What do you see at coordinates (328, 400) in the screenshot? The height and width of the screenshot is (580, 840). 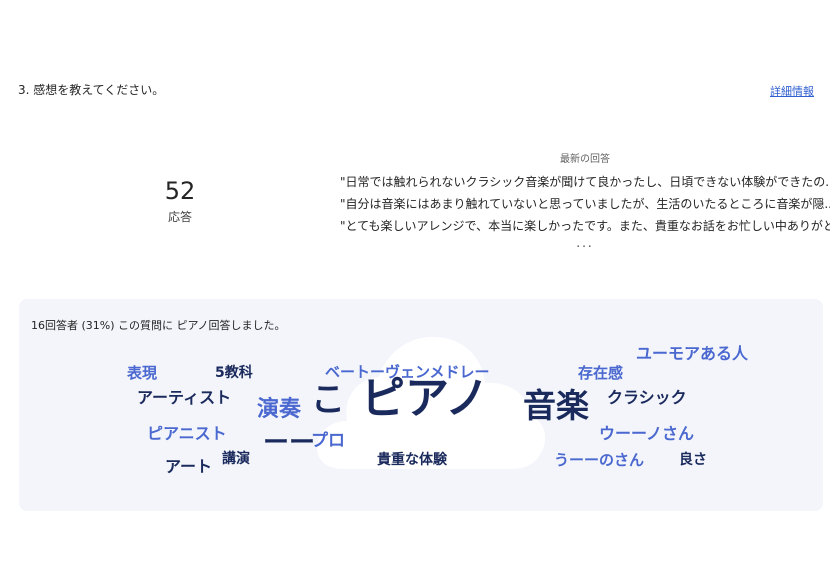 I see `word-cloud-term: こ` at bounding box center [328, 400].